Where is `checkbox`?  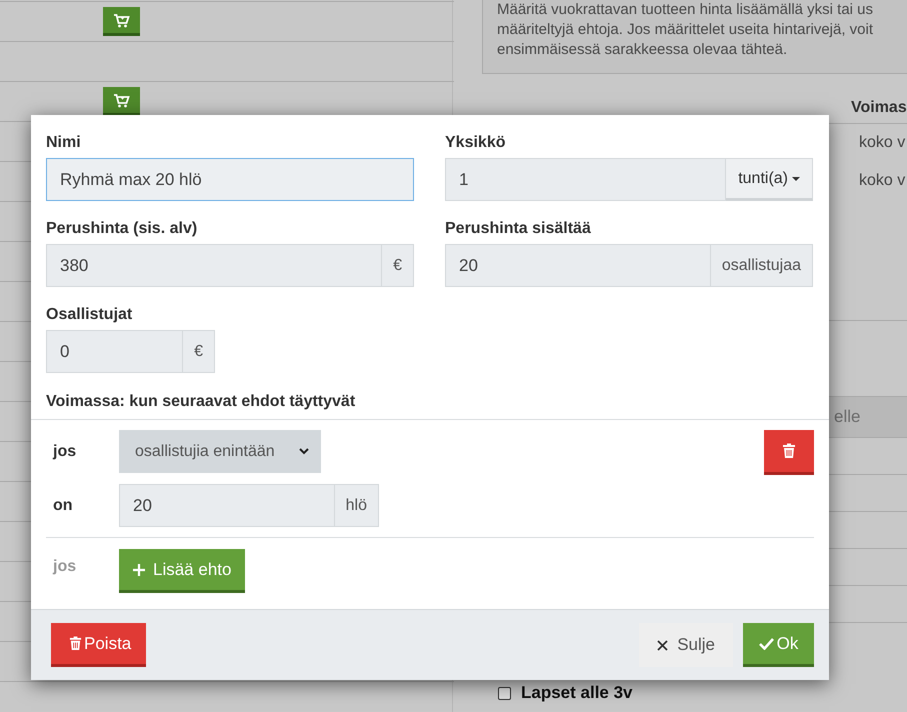
checkbox is located at coordinates (504, 693).